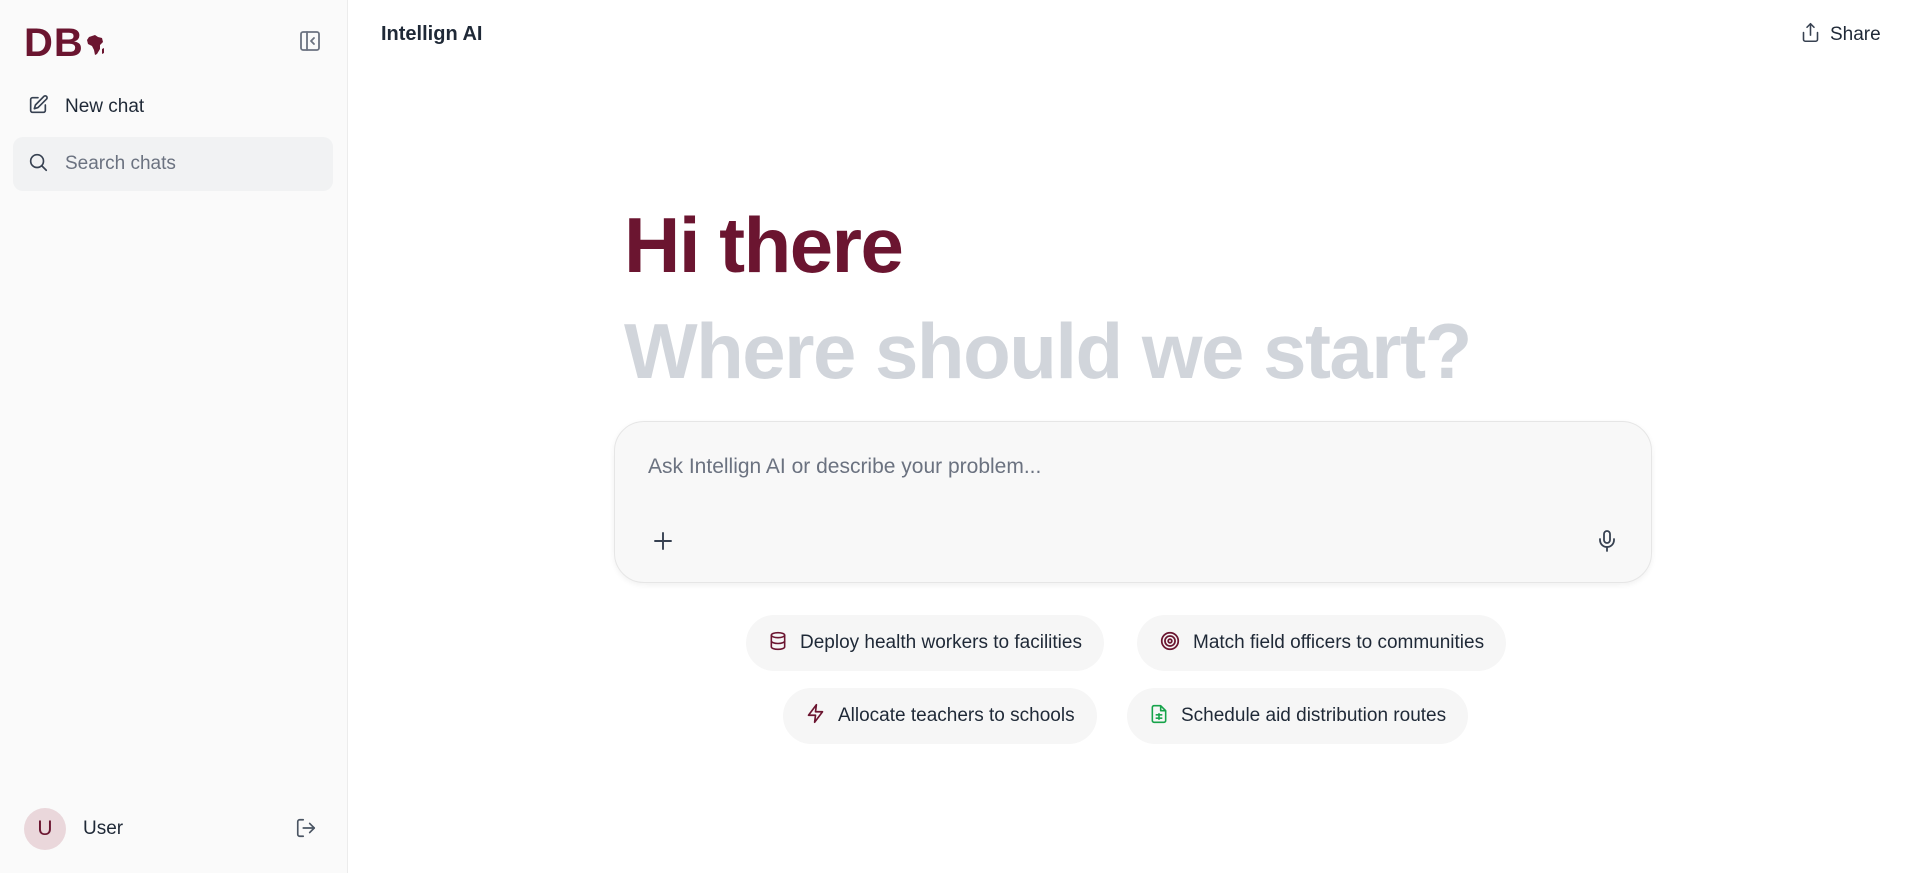 The image size is (1915, 873). Describe the element at coordinates (96, 48) in the screenshot. I see `africa-map-icon` at that location.